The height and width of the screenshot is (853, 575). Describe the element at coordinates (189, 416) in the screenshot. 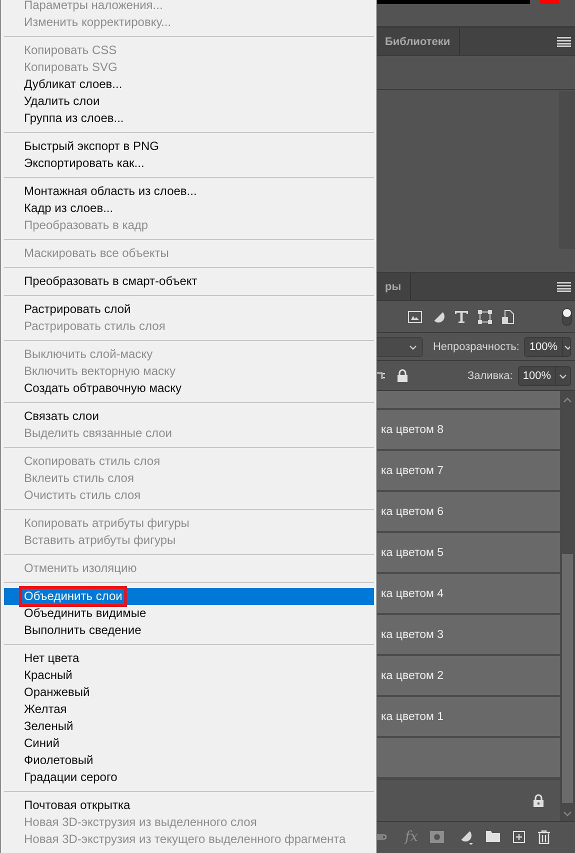

I see `menu-item: Связать слои` at that location.